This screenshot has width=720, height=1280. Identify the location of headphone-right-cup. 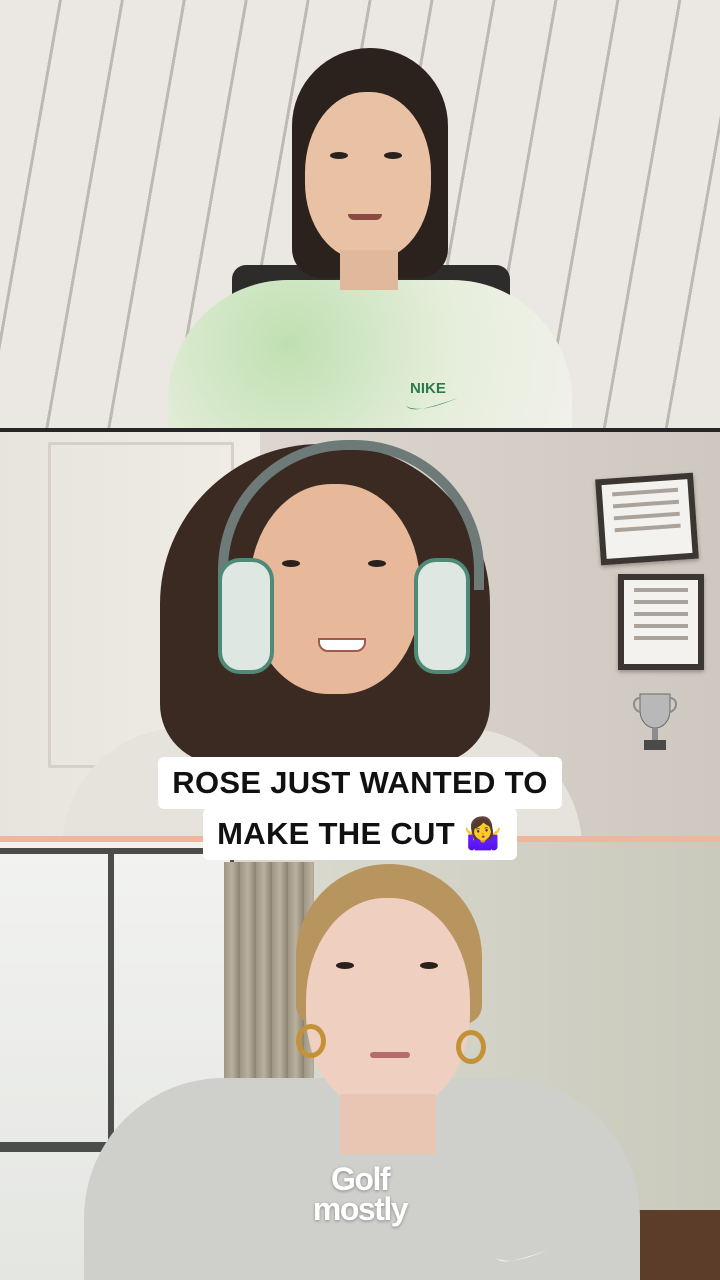
(442, 616).